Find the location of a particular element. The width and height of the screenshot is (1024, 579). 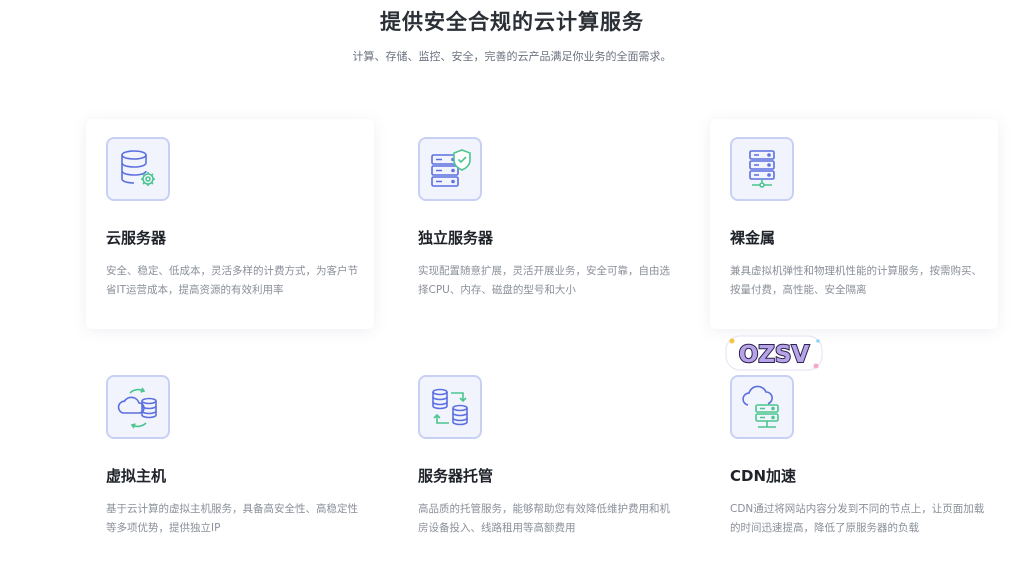

card-title: 服务器托管 is located at coordinates (456, 476).